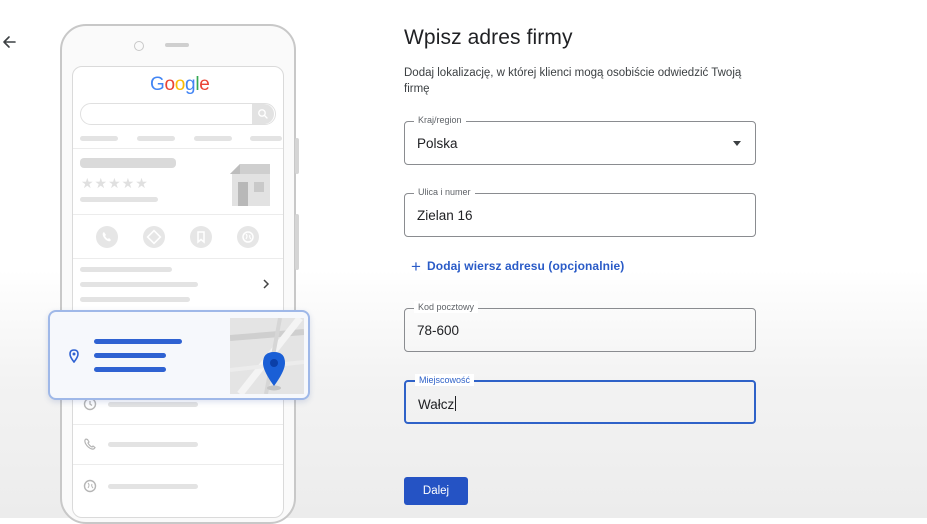  I want to click on street-value: Zielan 16, so click(445, 215).